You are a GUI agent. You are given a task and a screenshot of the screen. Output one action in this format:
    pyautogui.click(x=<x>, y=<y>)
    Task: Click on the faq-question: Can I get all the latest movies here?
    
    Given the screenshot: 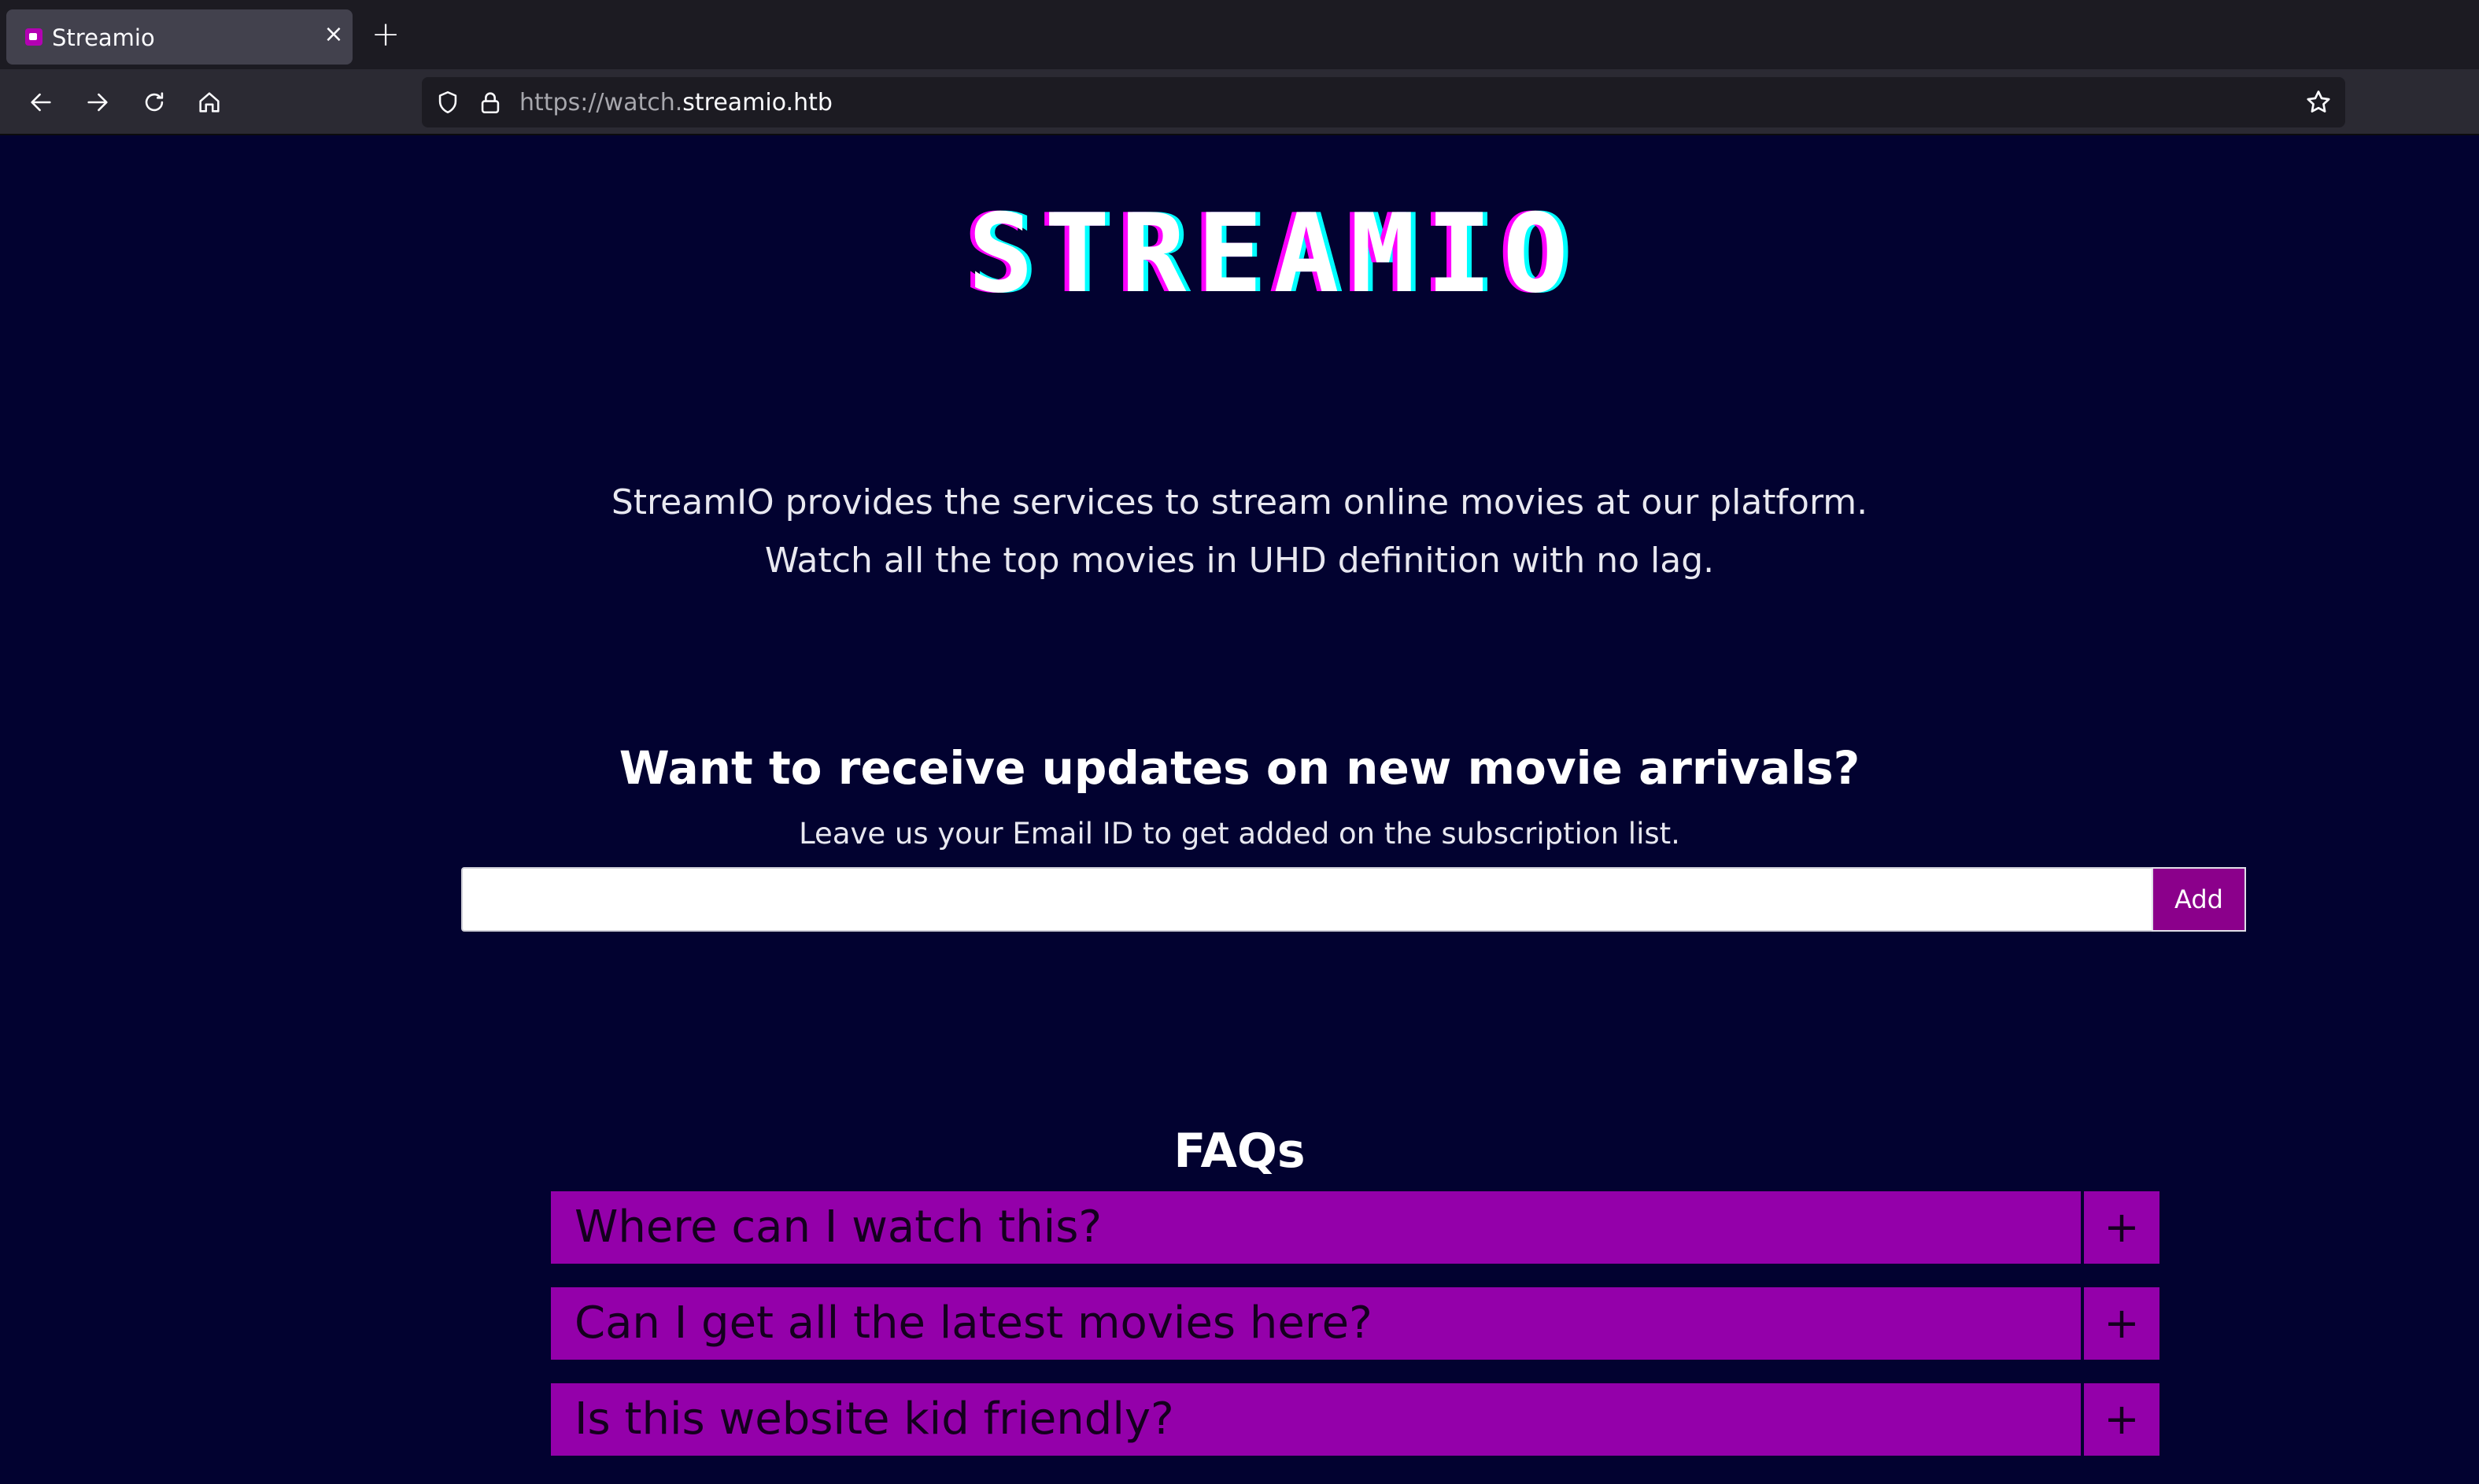 What is the action you would take?
    pyautogui.click(x=1316, y=1323)
    